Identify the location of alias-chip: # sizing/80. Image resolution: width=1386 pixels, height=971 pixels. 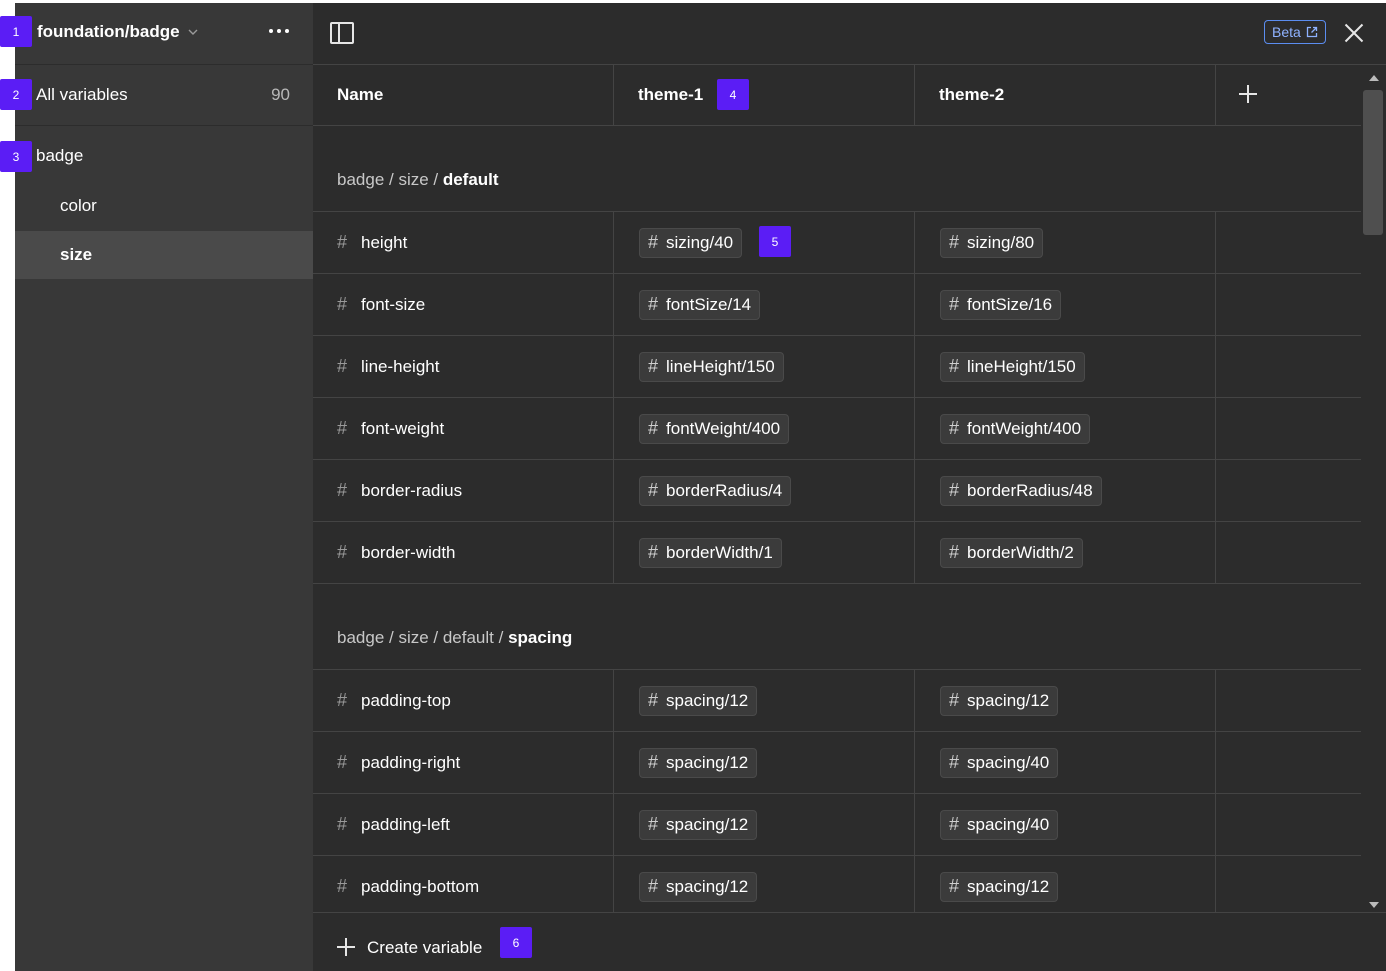
(992, 242).